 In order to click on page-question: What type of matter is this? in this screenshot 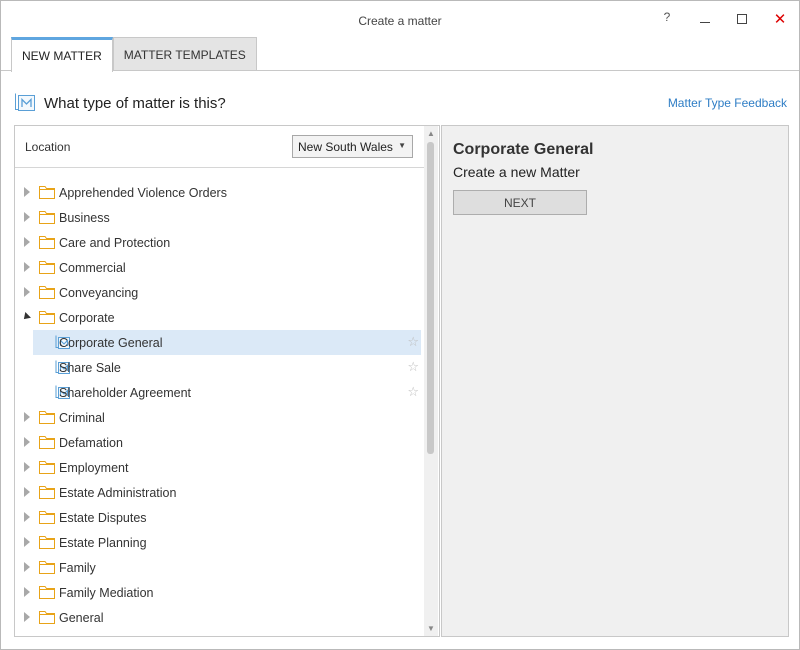, I will do `click(135, 103)`.